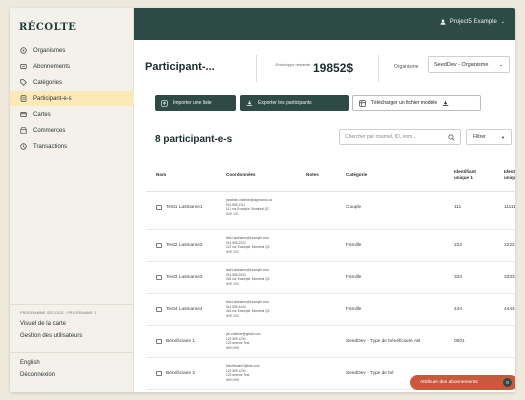  What do you see at coordinates (241, 175) in the screenshot?
I see `column-header-coordinates: Coordonnées` at bounding box center [241, 175].